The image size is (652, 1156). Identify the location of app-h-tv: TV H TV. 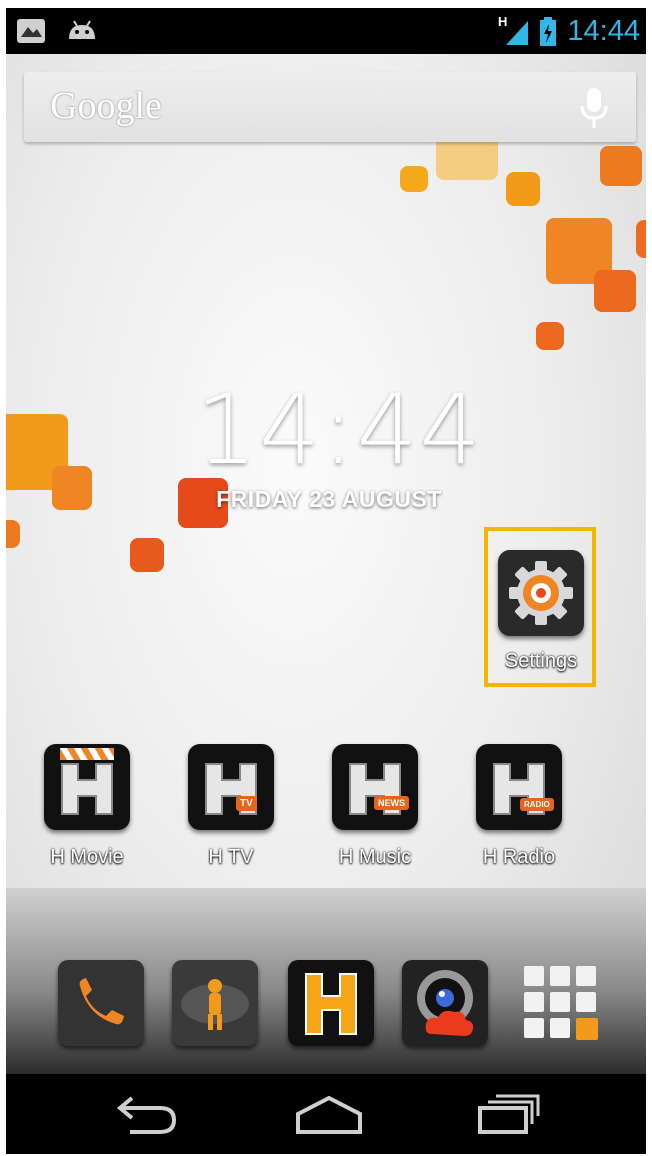
(231, 806).